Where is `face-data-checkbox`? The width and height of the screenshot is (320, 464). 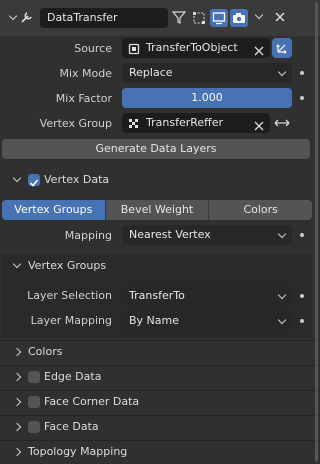
face-data-checkbox is located at coordinates (34, 427).